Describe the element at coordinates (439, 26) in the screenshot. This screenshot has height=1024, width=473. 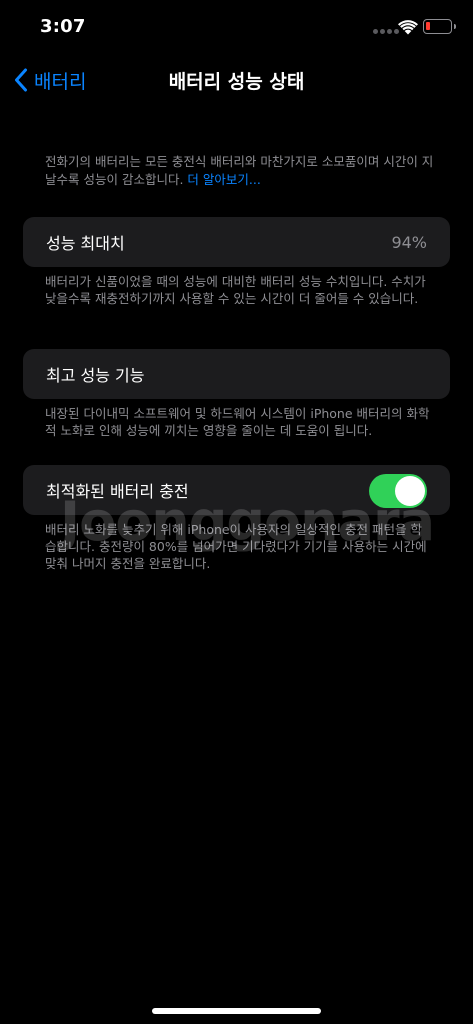
I see `battery-icon` at that location.